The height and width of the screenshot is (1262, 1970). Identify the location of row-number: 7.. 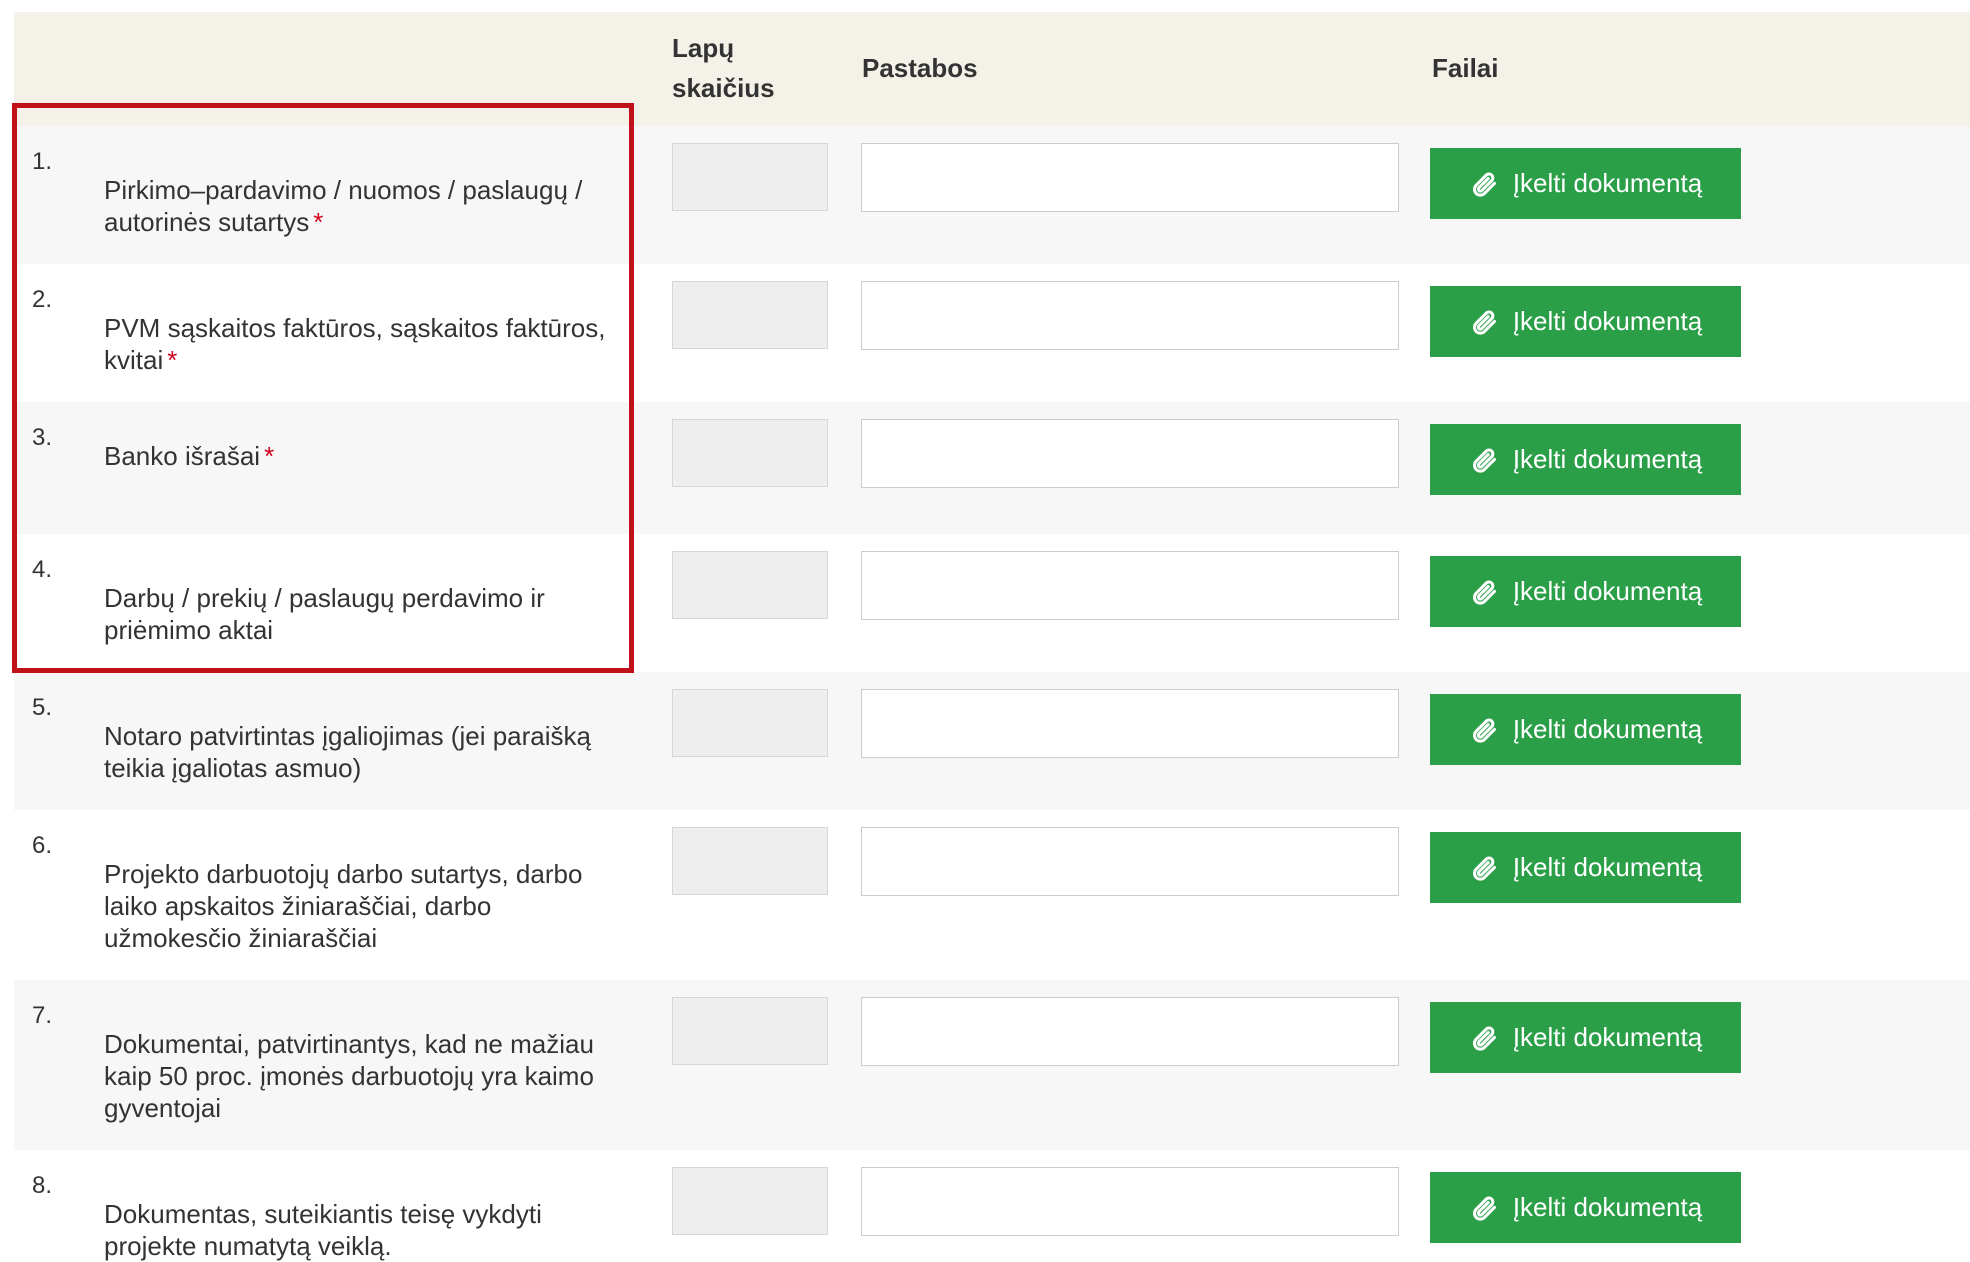
(42, 1015).